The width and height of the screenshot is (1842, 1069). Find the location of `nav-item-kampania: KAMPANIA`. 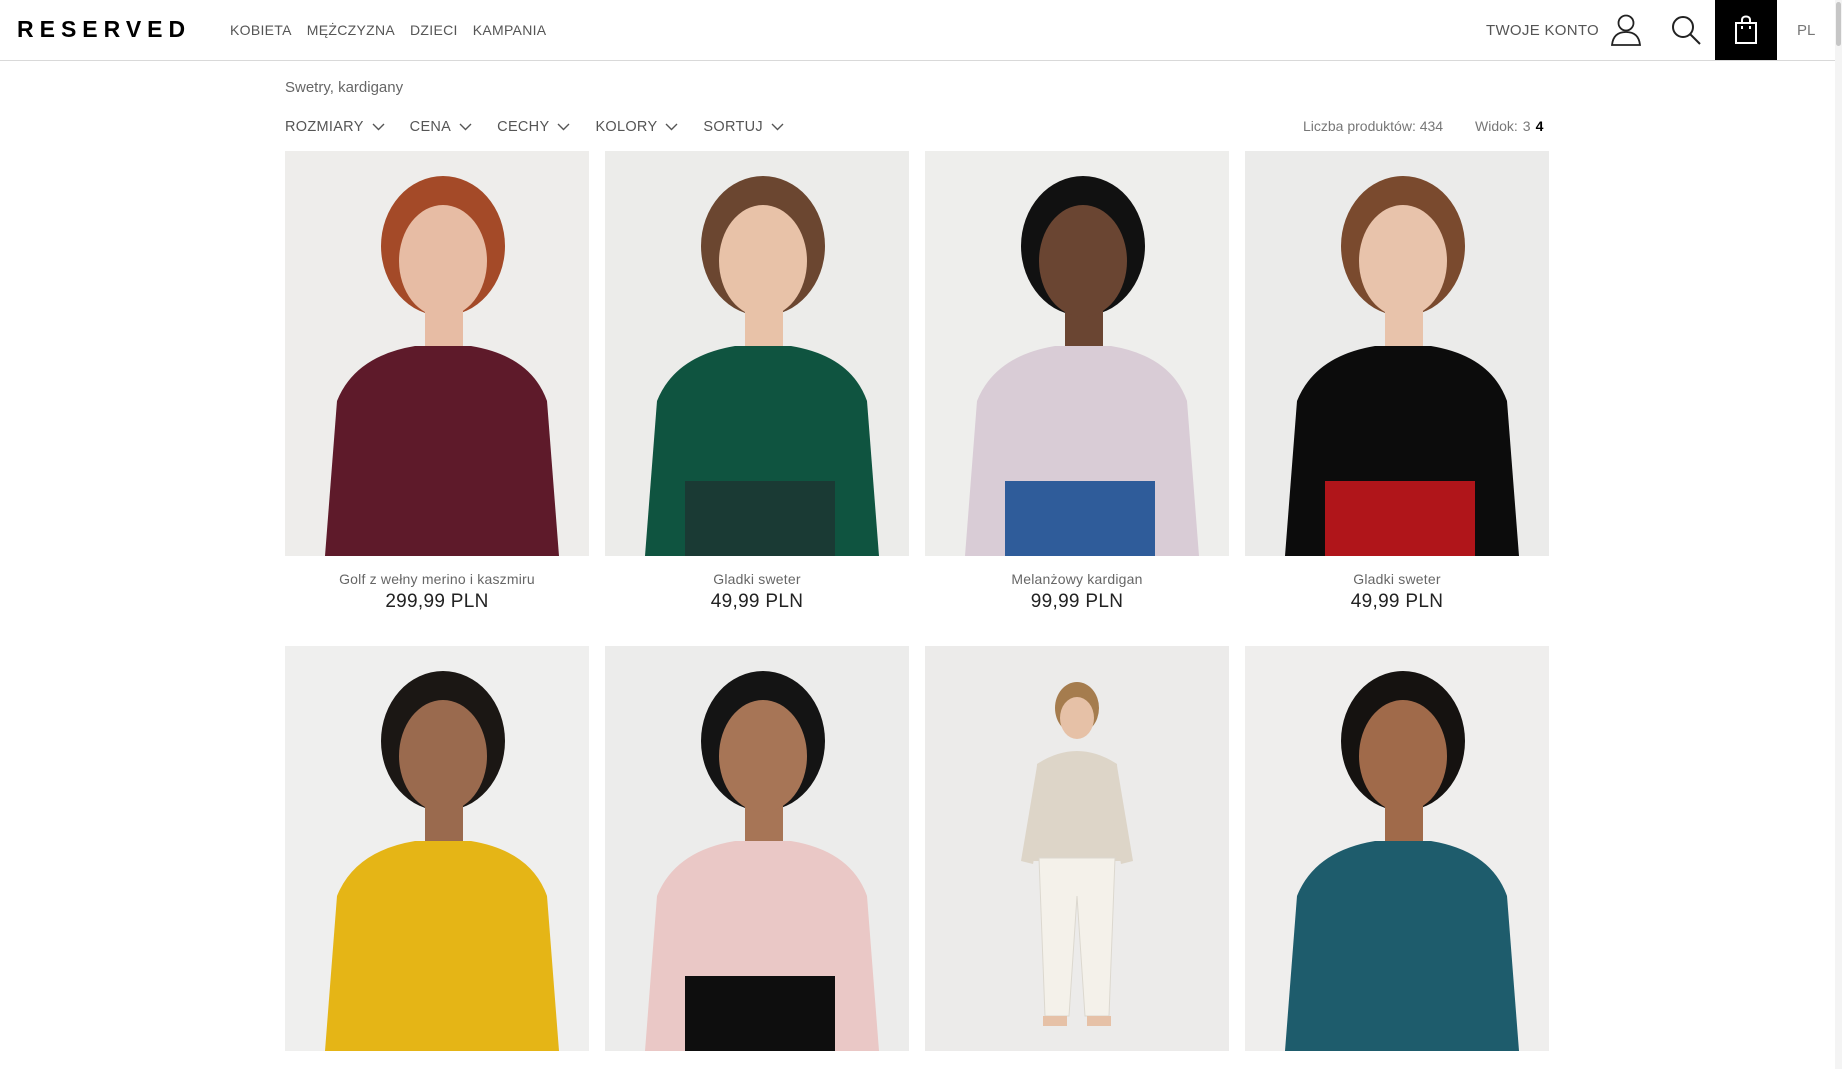

nav-item-kampania: KAMPANIA is located at coordinates (510, 30).